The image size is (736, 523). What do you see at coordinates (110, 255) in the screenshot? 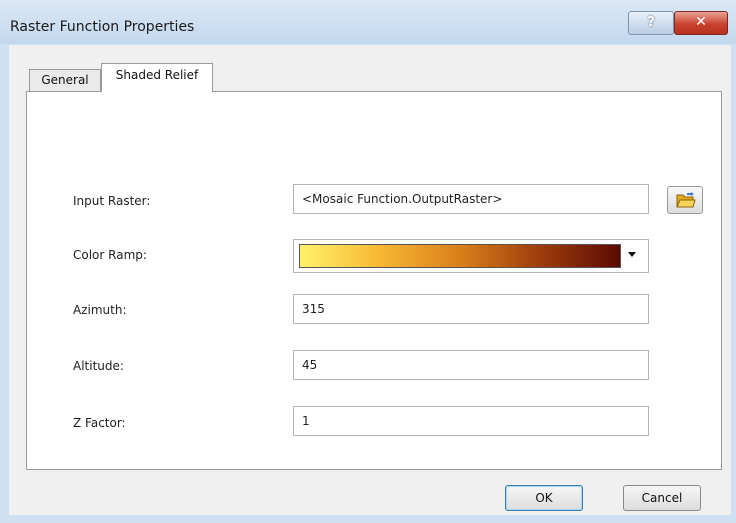
I see `color-ramp-label: Color Ramp:` at bounding box center [110, 255].